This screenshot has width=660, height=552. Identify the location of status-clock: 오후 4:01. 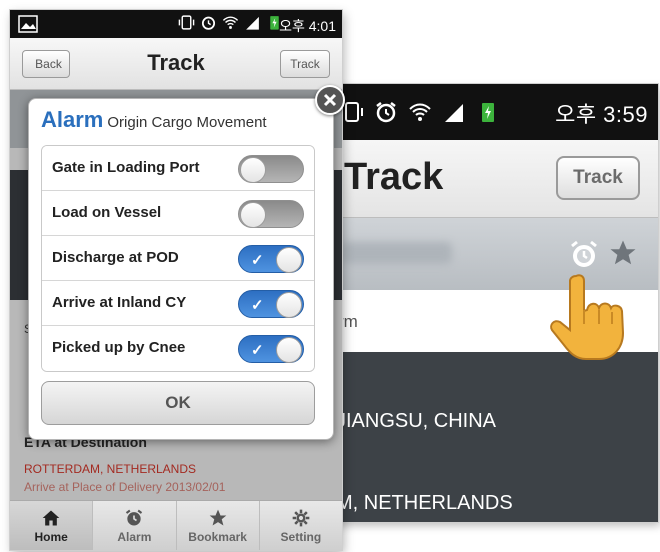
(307, 26).